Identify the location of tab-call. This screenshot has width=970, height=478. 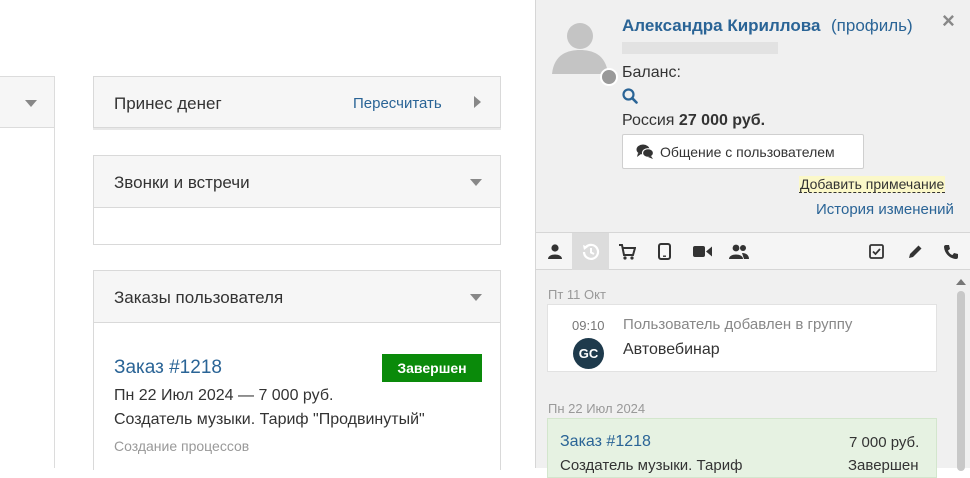
(950, 251).